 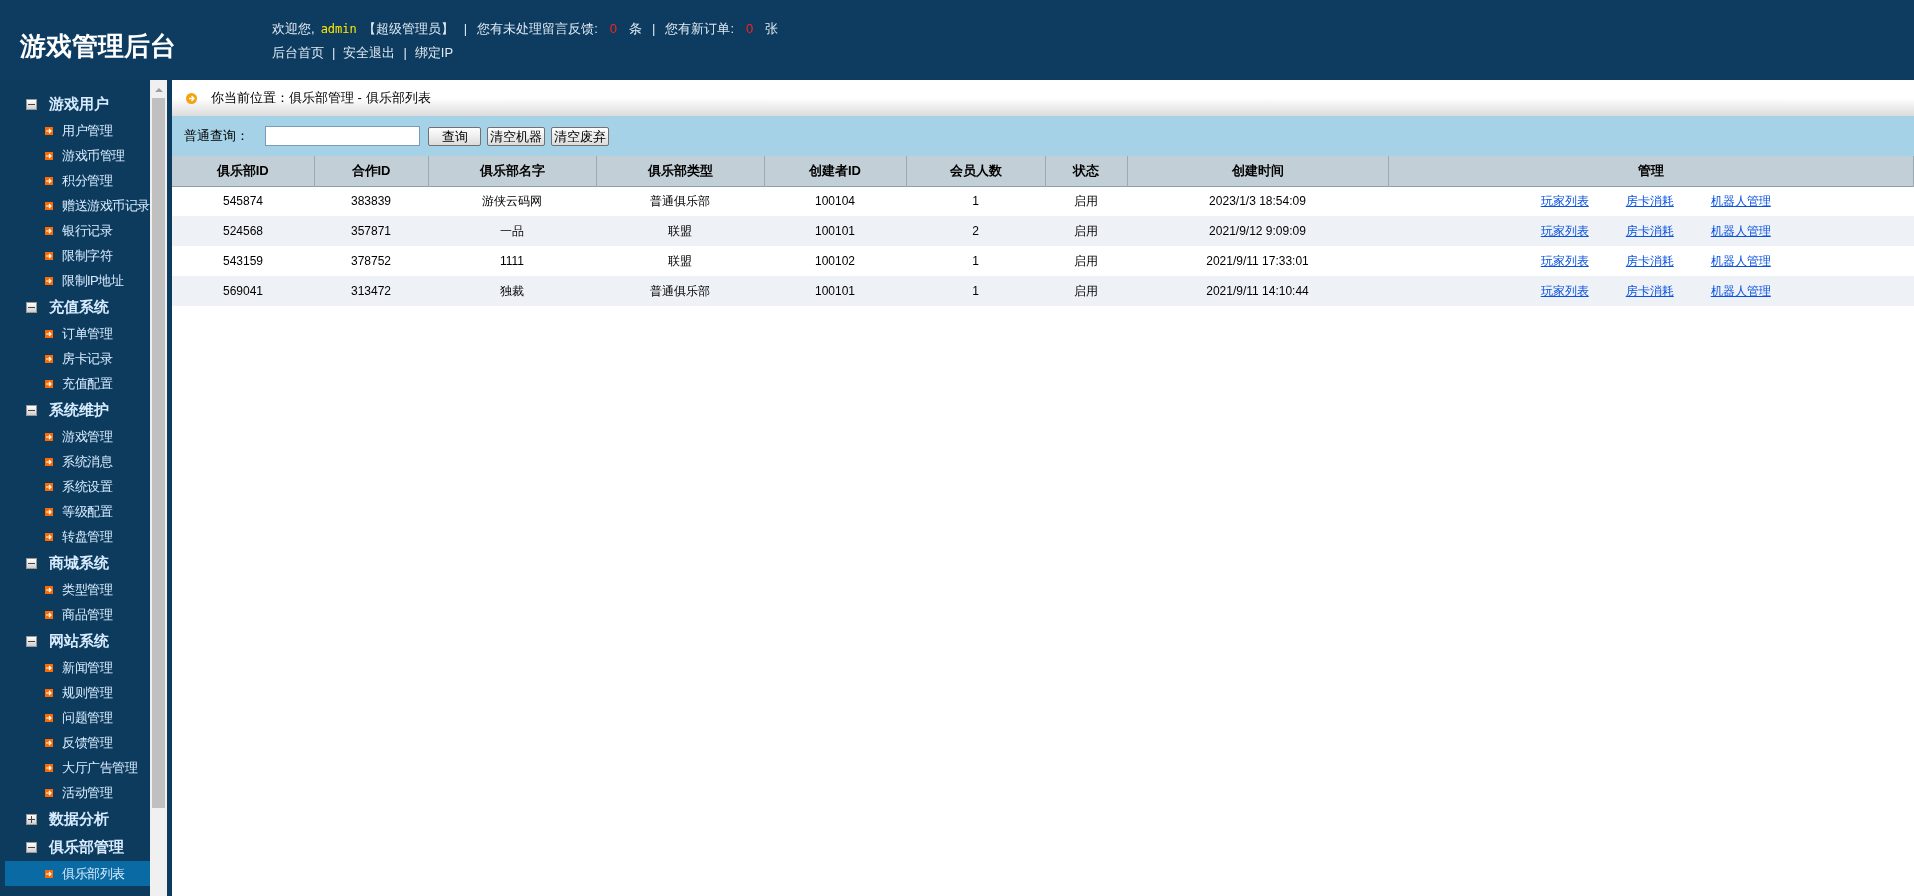 I want to click on sidebar-item: 类型管理, so click(x=77, y=589).